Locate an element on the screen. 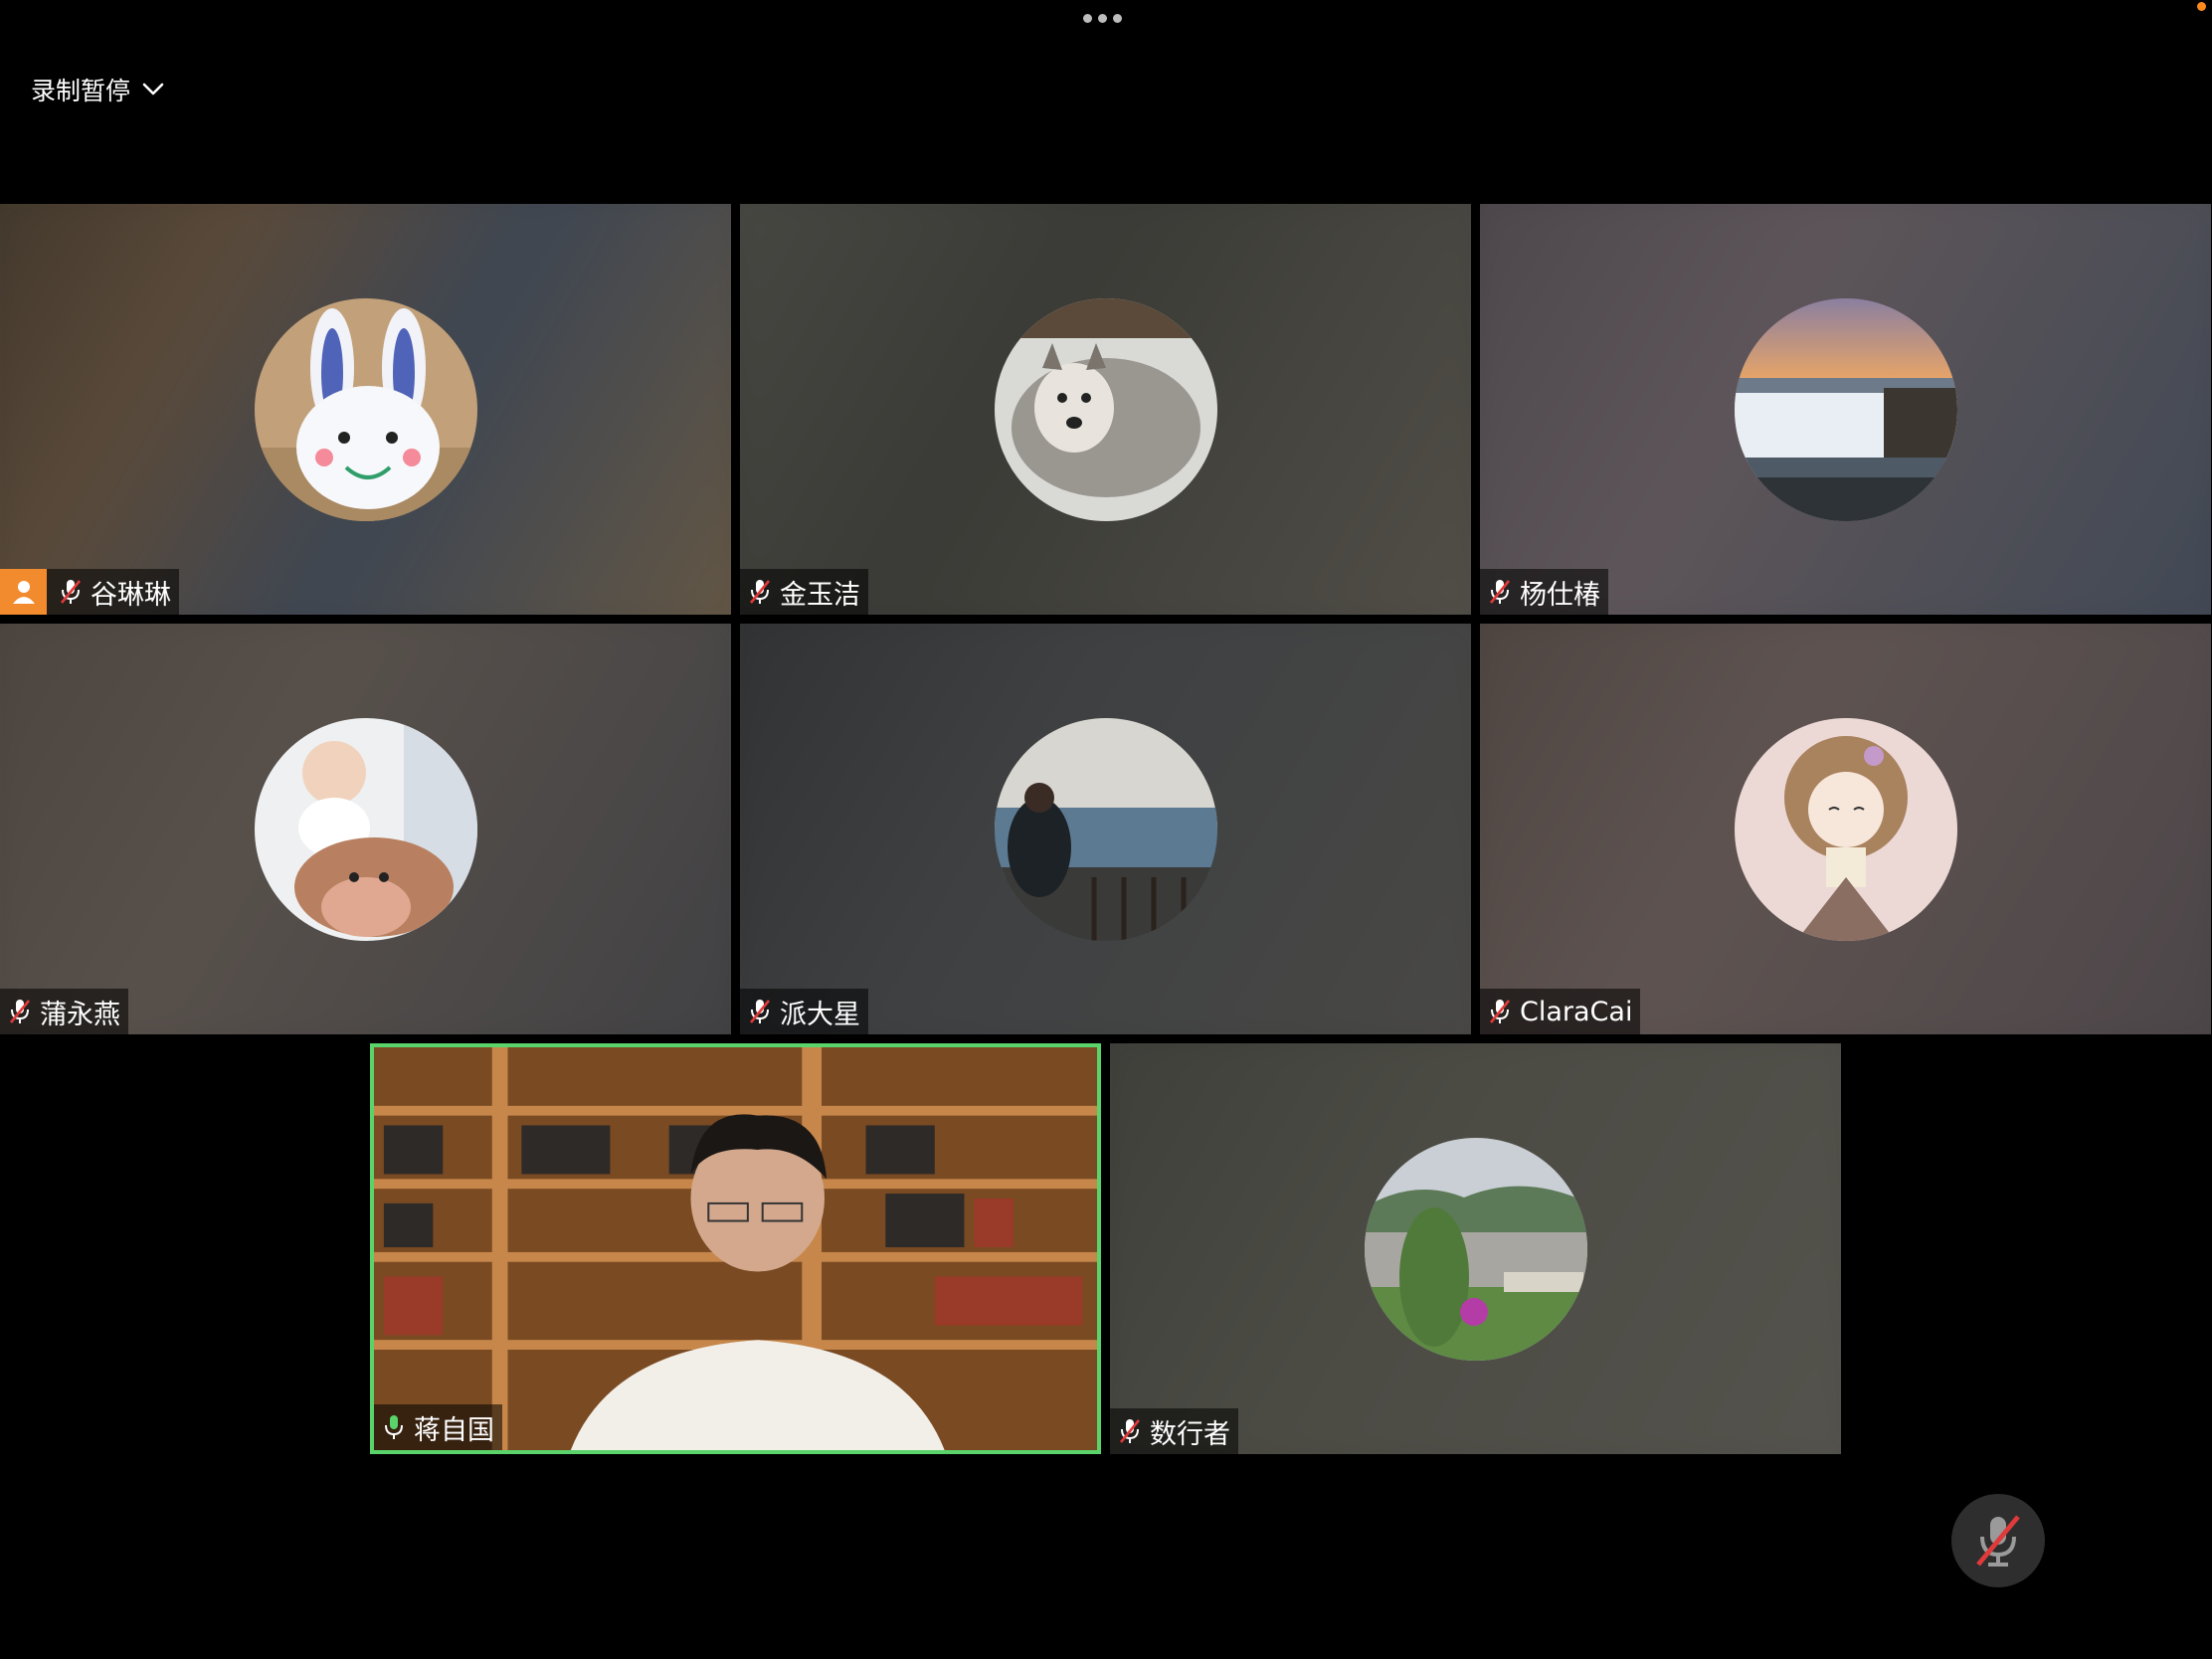 The width and height of the screenshot is (2212, 1659). participant-label: ClaraCai is located at coordinates (1560, 1011).